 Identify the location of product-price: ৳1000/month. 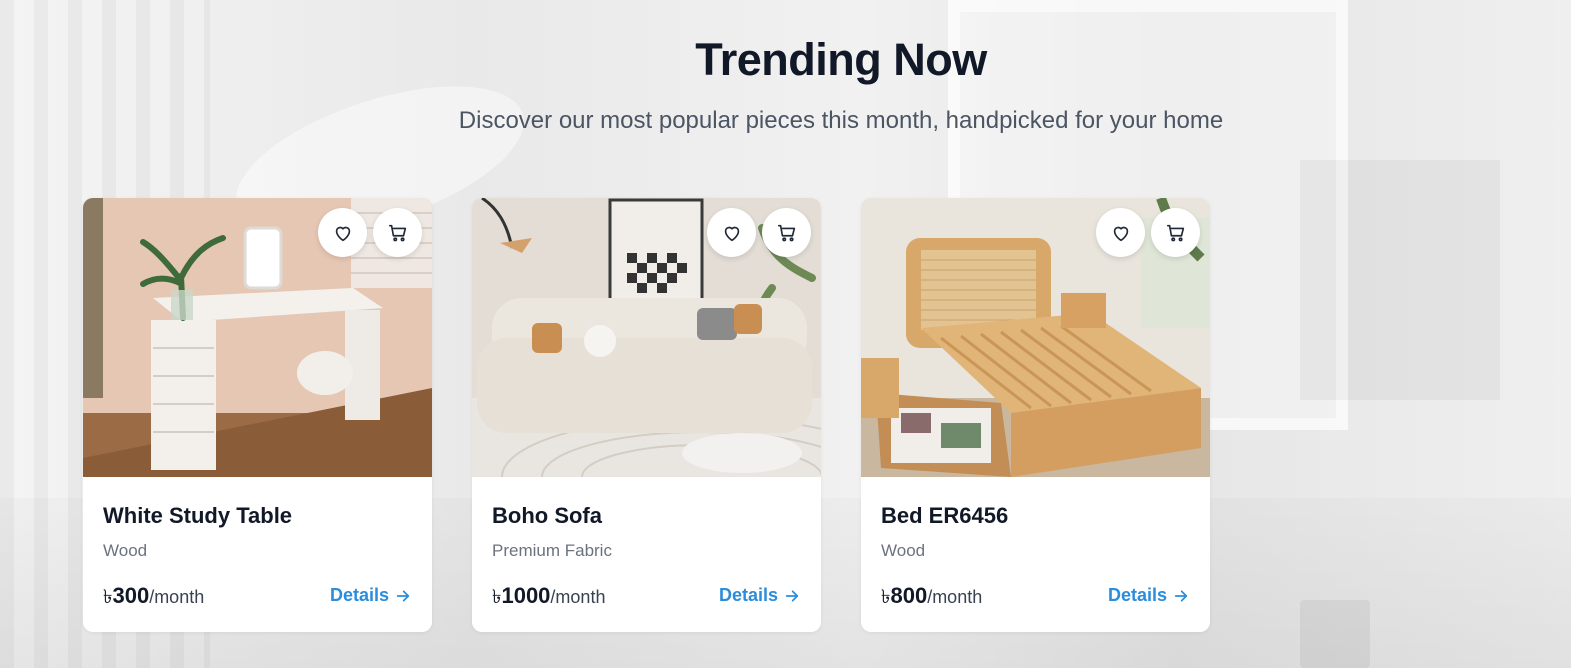
(549, 595).